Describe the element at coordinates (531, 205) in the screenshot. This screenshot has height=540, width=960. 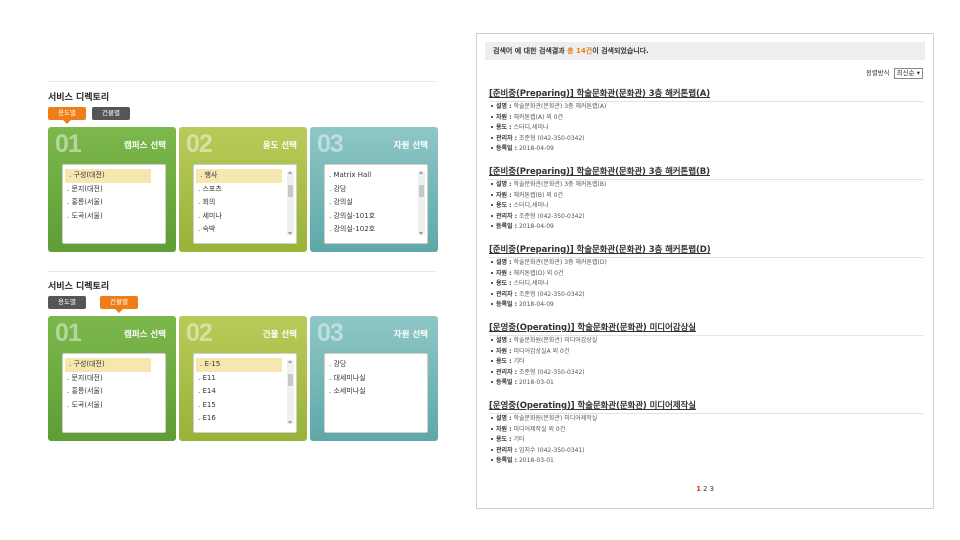
I see `field-value: 스터디,세미나` at that location.